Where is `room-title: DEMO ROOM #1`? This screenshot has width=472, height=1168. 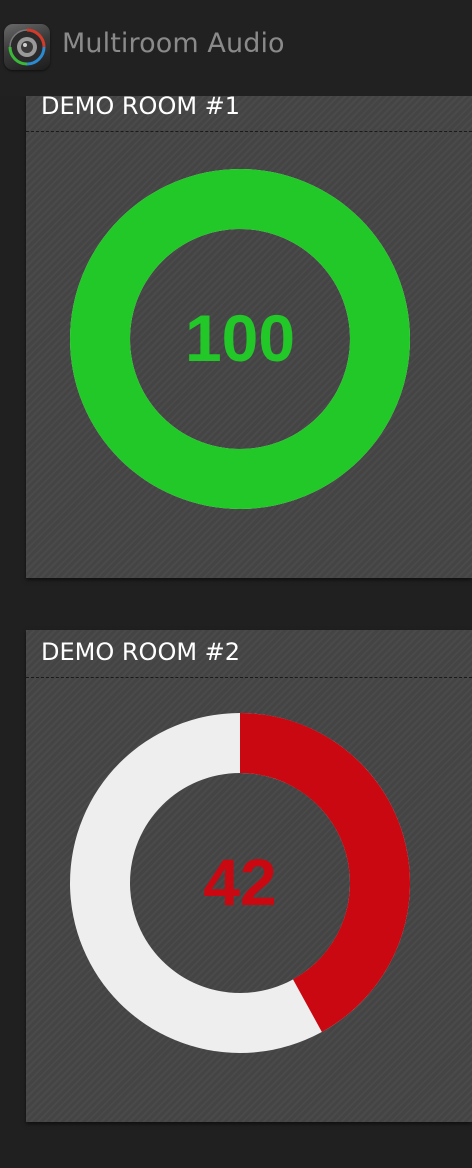 room-title: DEMO ROOM #1 is located at coordinates (141, 108).